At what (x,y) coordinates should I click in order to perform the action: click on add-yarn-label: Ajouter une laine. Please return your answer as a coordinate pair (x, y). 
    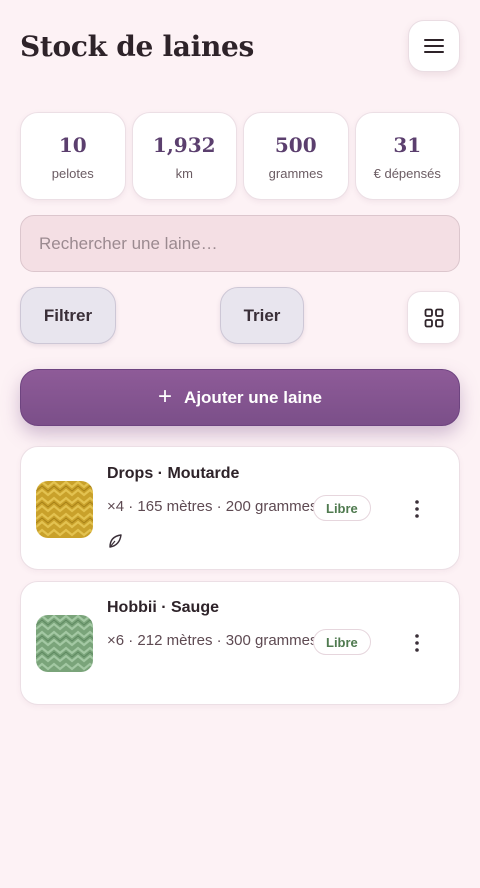
    Looking at the image, I should click on (253, 397).